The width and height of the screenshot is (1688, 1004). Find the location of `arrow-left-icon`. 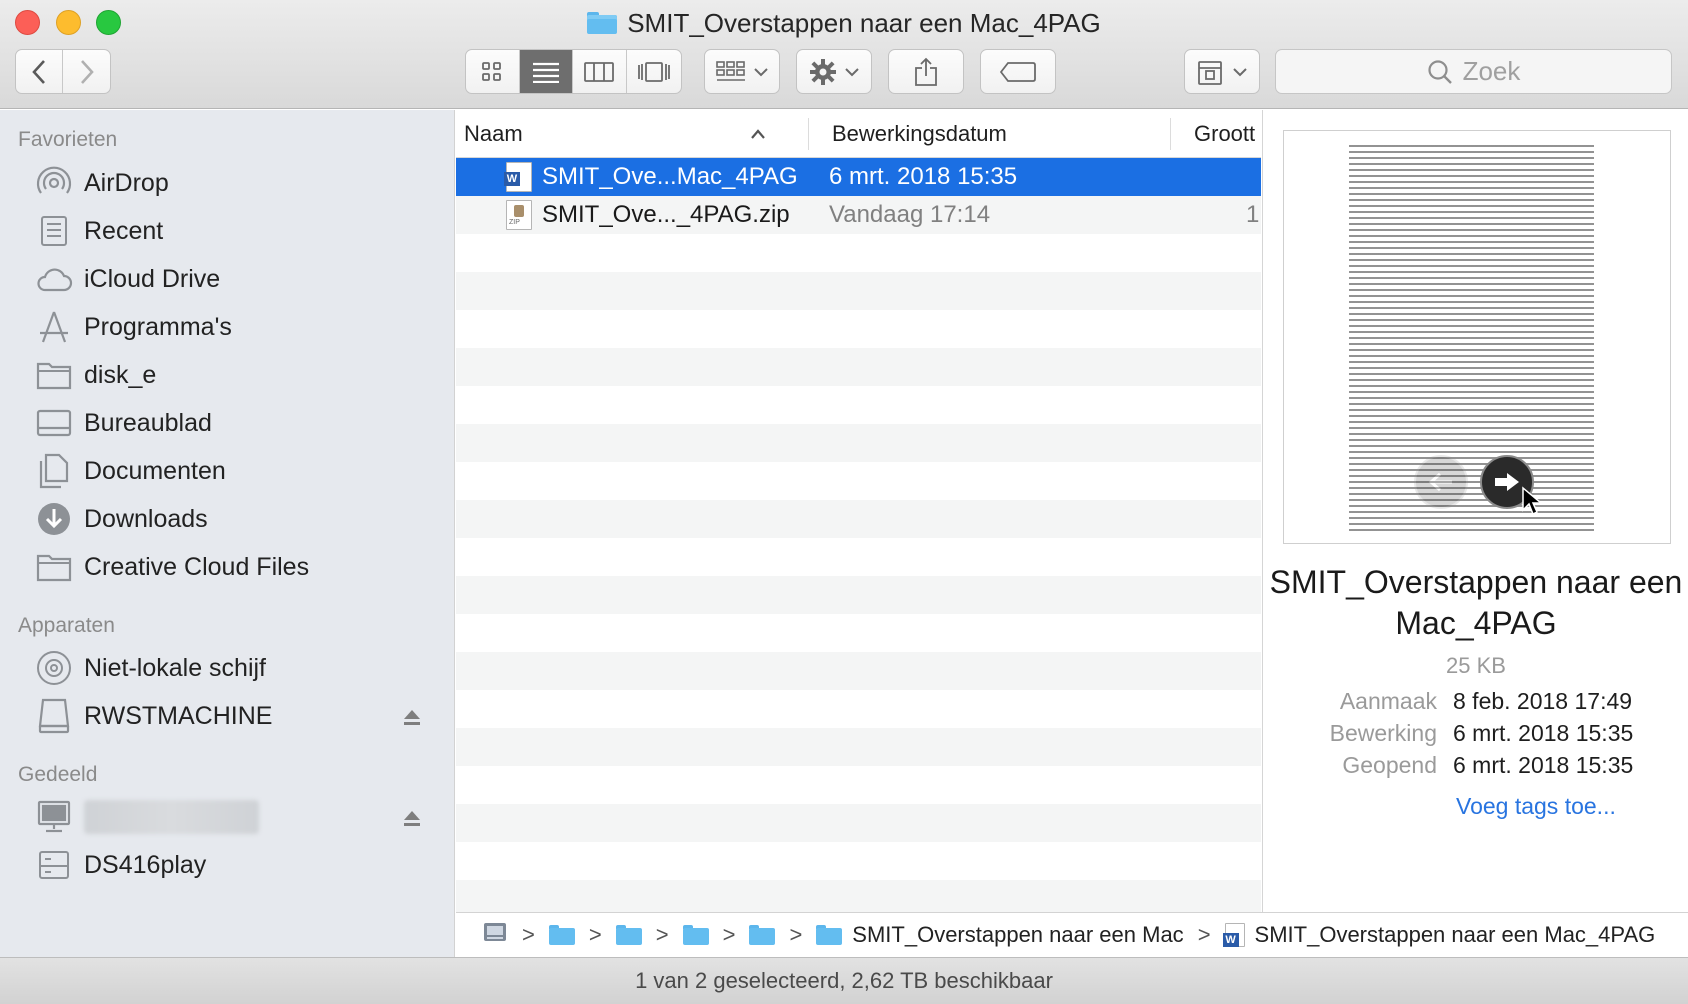

arrow-left-icon is located at coordinates (1440, 482).